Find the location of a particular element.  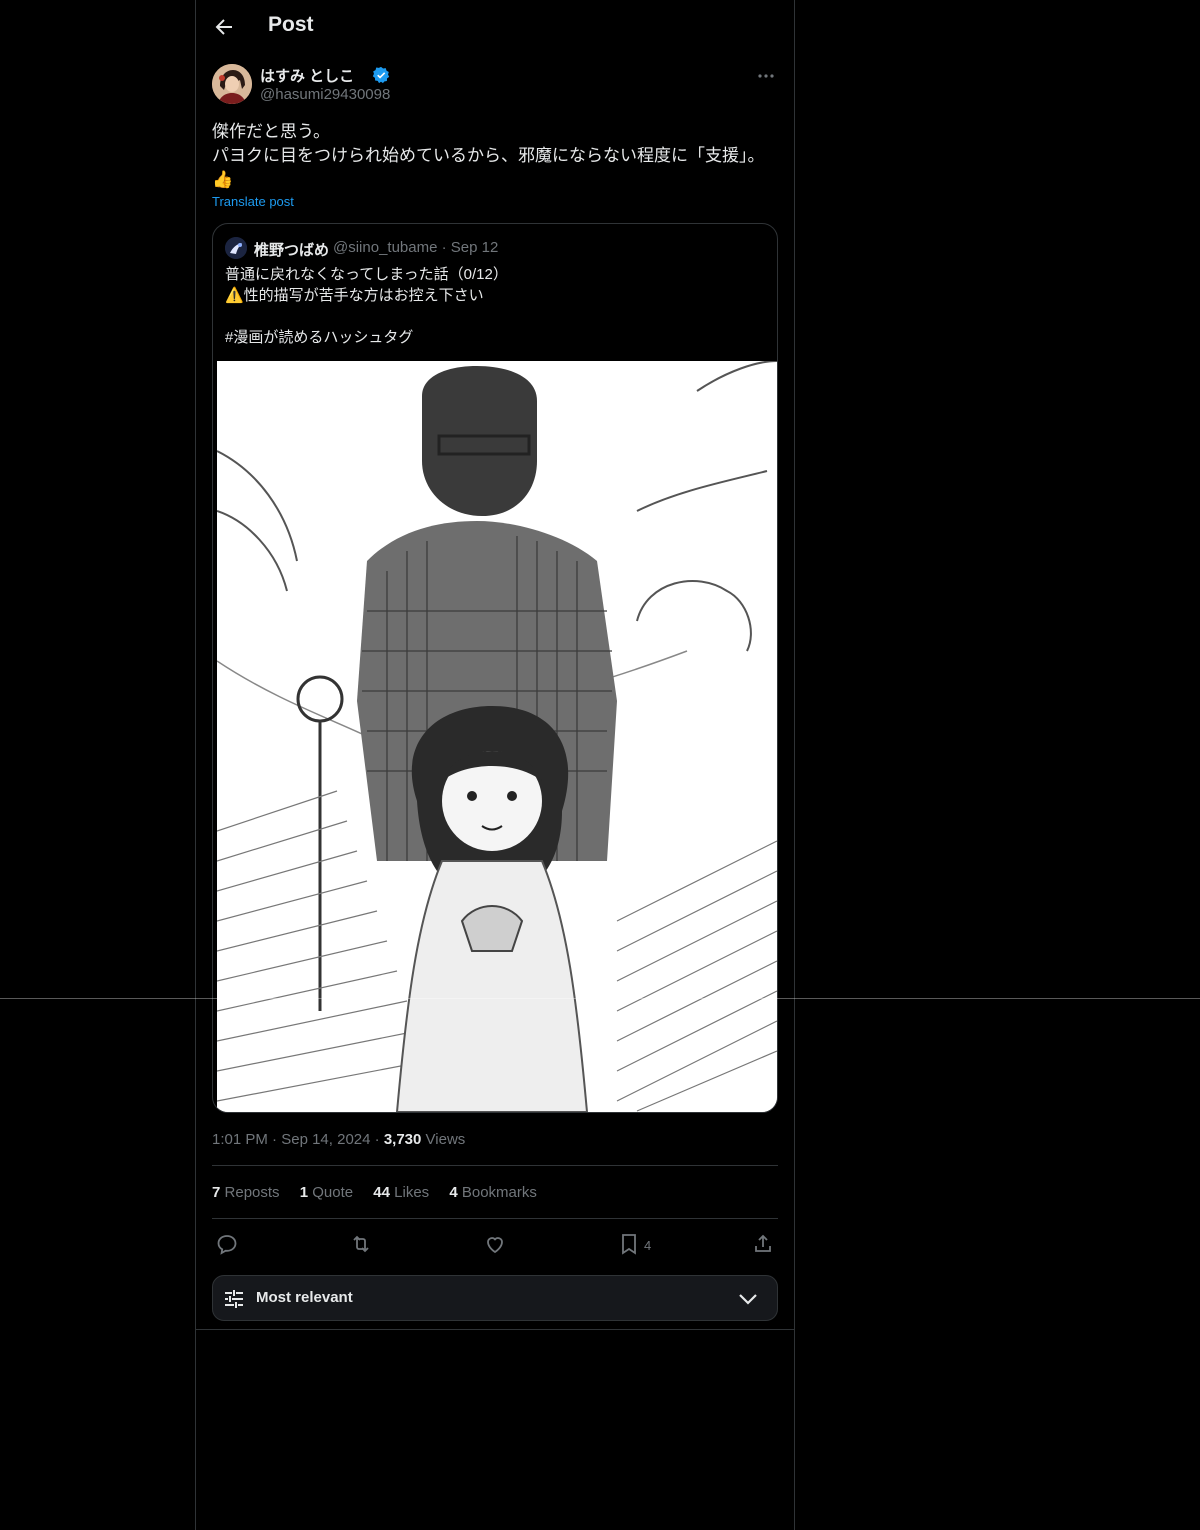

post-meta: 1:01 PM · Sep 14, 2024 · 3,730 Views is located at coordinates (338, 1139).